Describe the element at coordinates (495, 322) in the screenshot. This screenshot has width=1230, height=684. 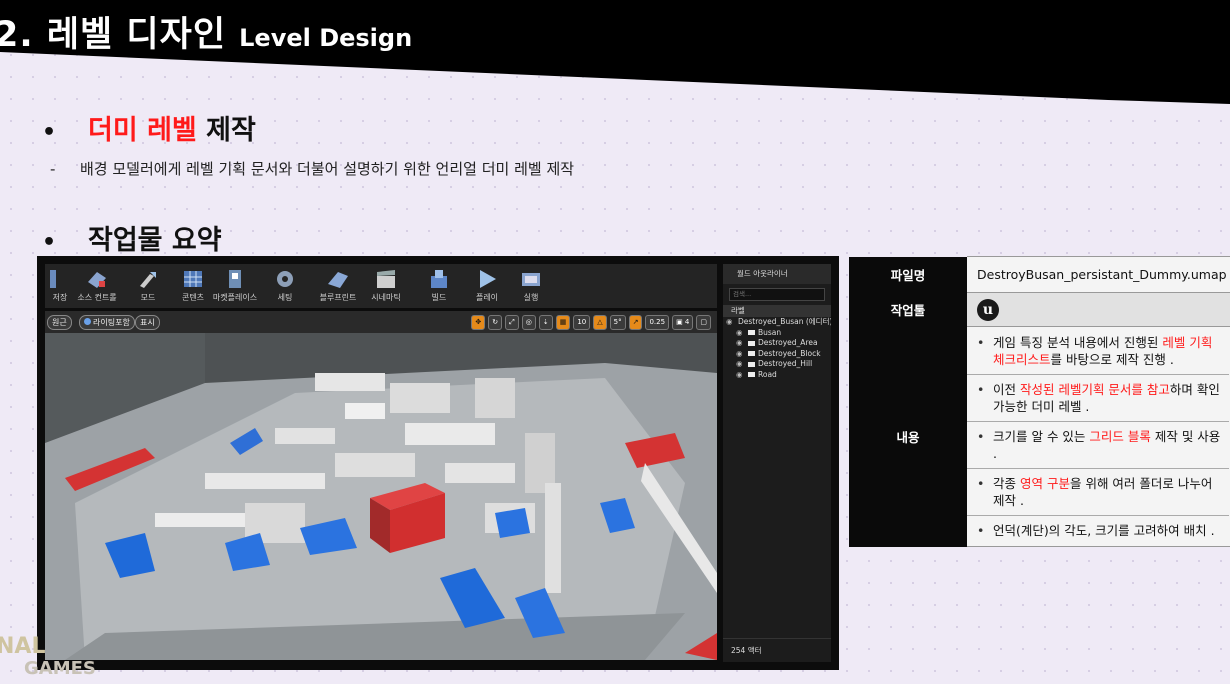
I see `rotate-icon: ↻` at that location.